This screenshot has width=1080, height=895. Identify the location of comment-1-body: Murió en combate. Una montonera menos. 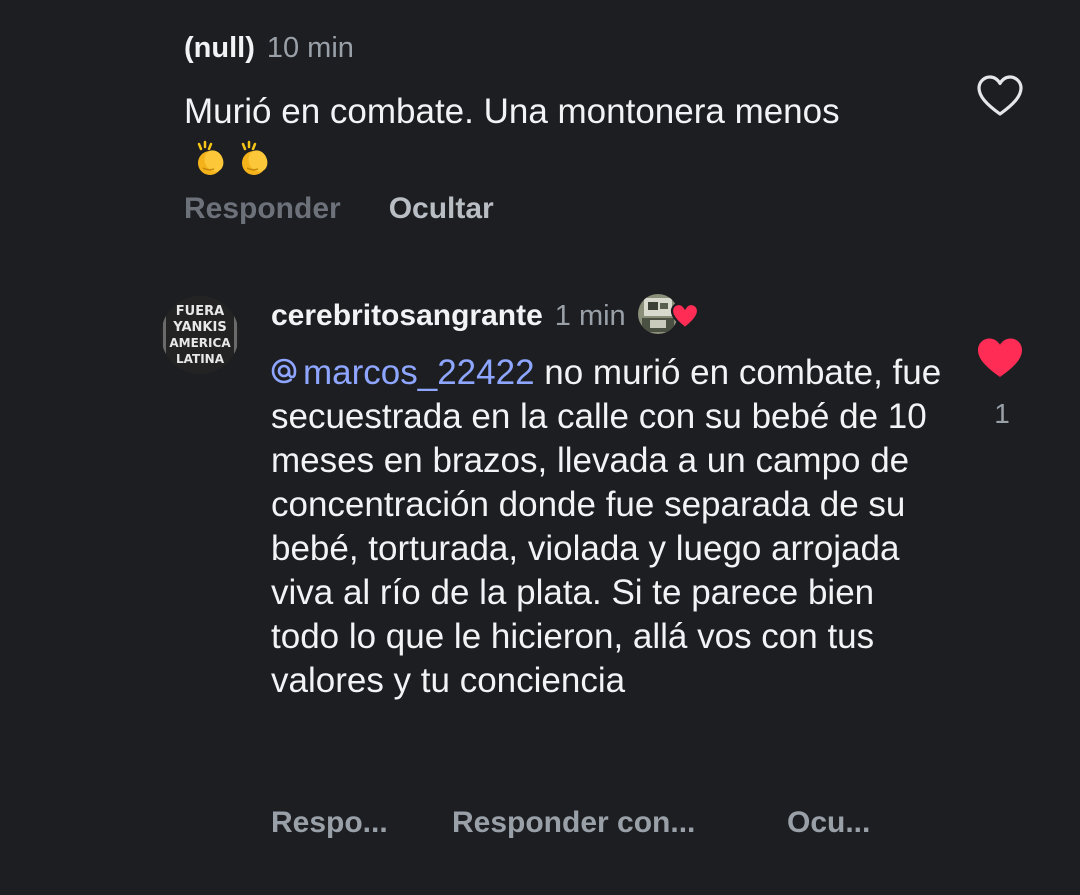
(534, 134).